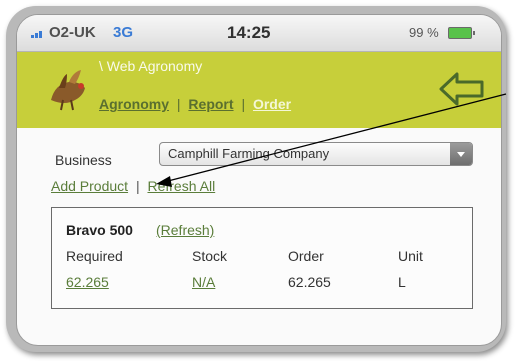 The width and height of the screenshot is (516, 361). I want to click on app-title: \ Web Agronomy, so click(151, 66).